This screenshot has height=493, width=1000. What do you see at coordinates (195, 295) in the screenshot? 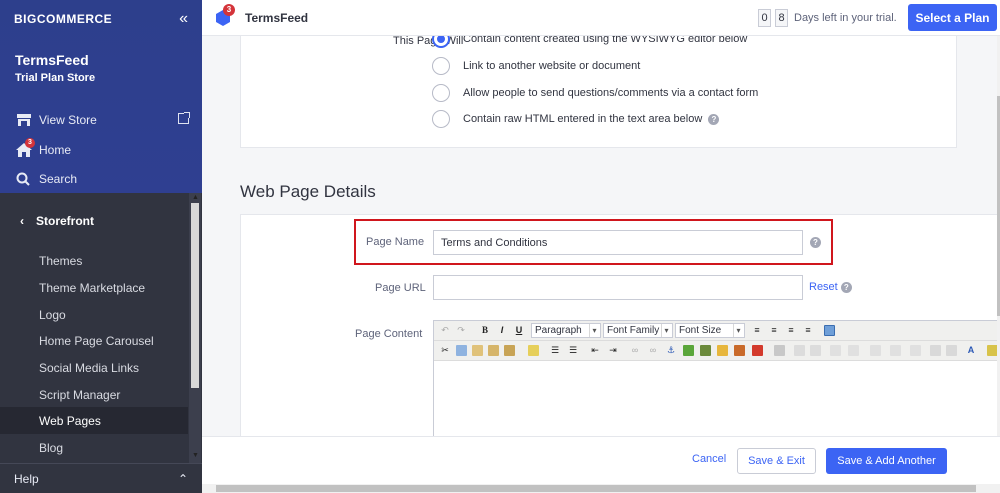
I see `sidebar-scroll-thumb` at bounding box center [195, 295].